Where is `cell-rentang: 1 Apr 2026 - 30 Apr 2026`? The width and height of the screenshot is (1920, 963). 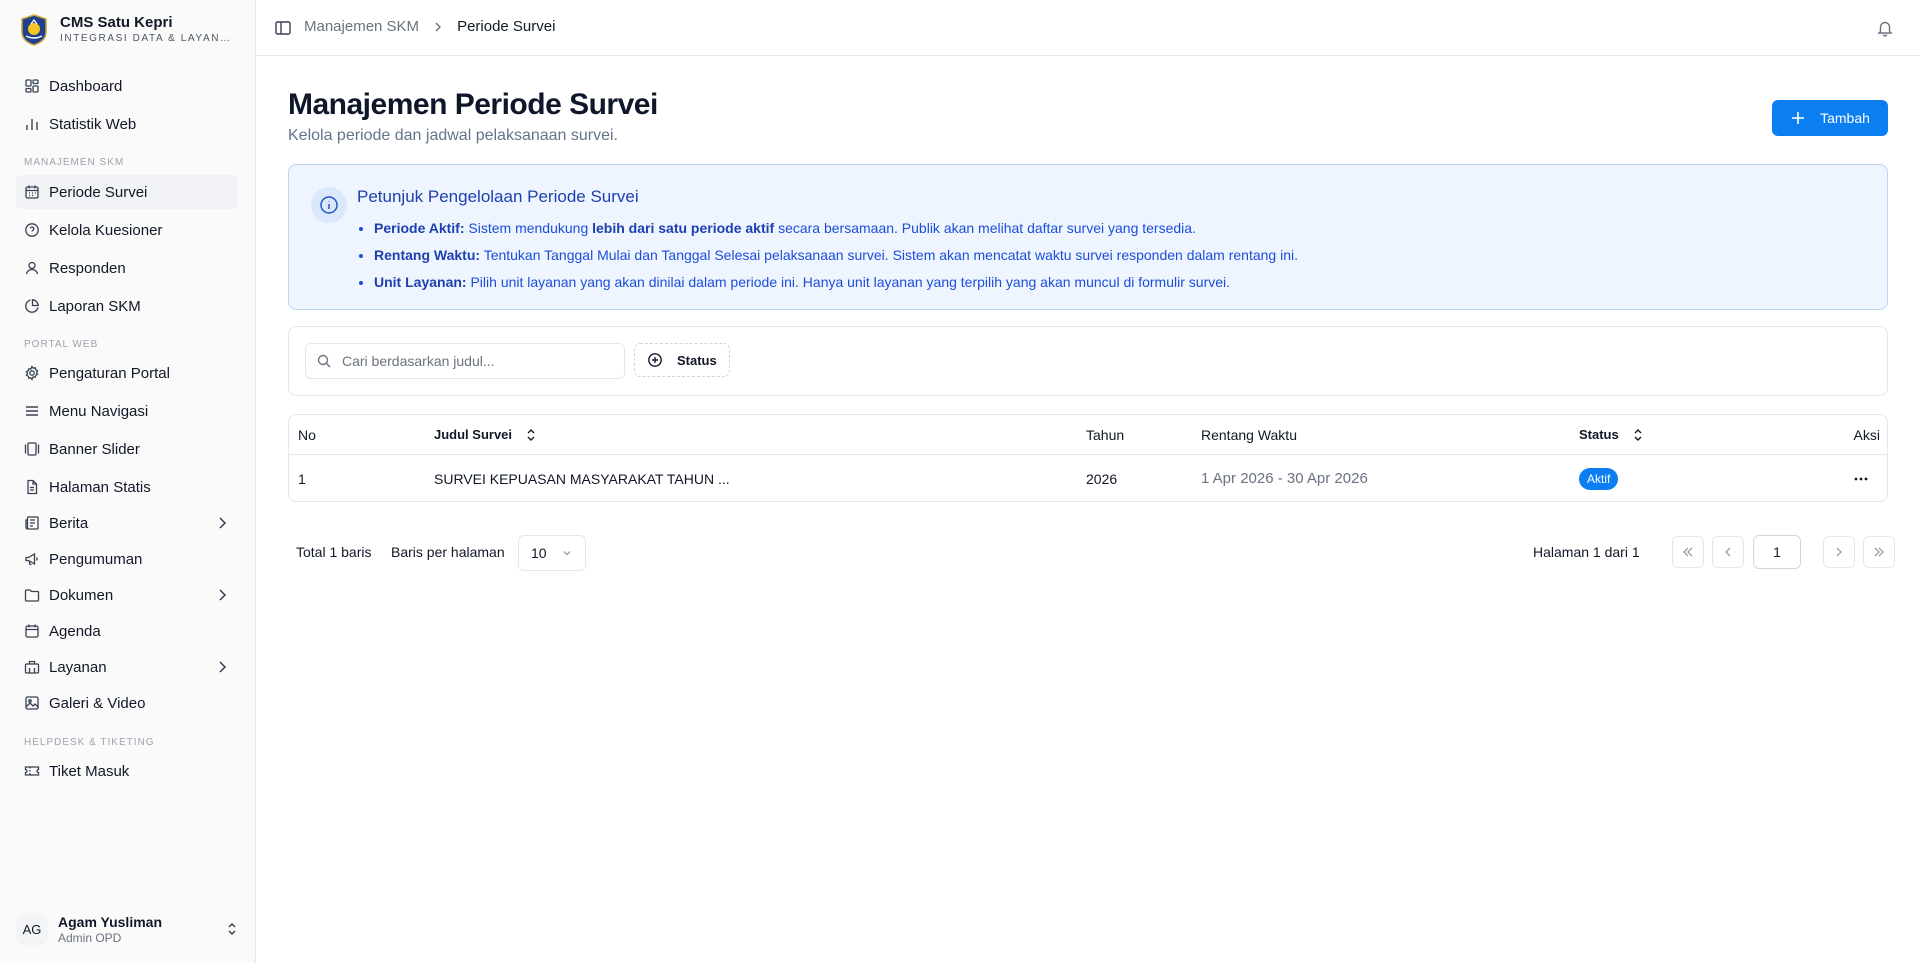
cell-rentang: 1 Apr 2026 - 30 Apr 2026 is located at coordinates (1284, 478).